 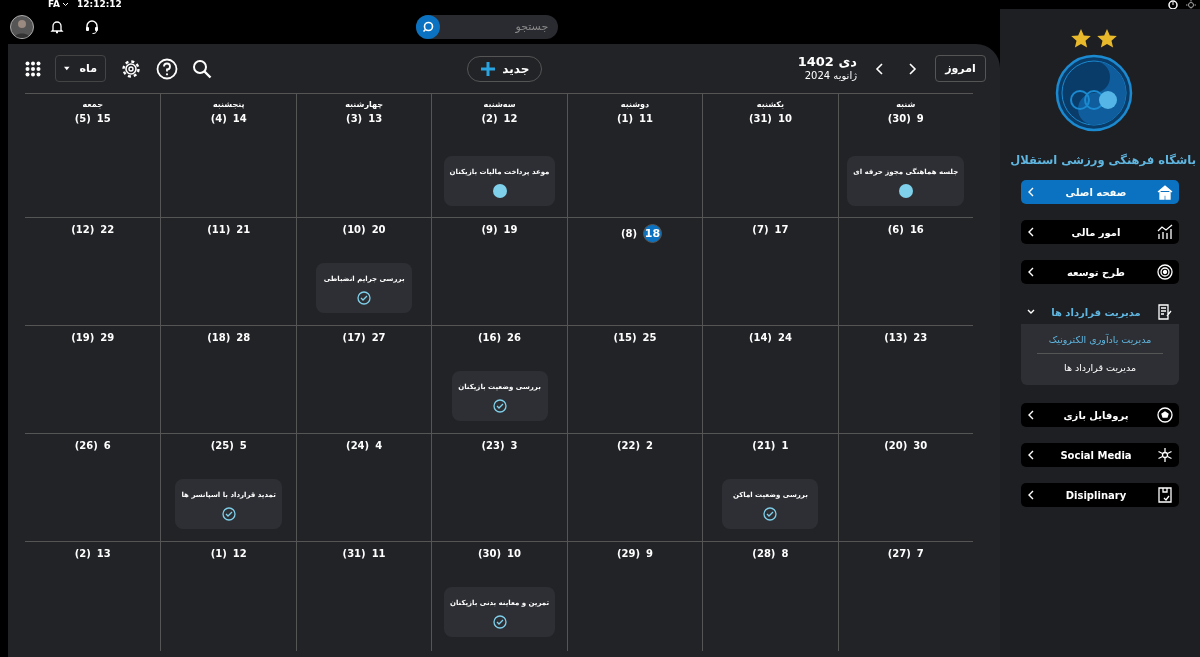 I want to click on submenu-item: مدیریت قرارداد ها, so click(x=1100, y=367).